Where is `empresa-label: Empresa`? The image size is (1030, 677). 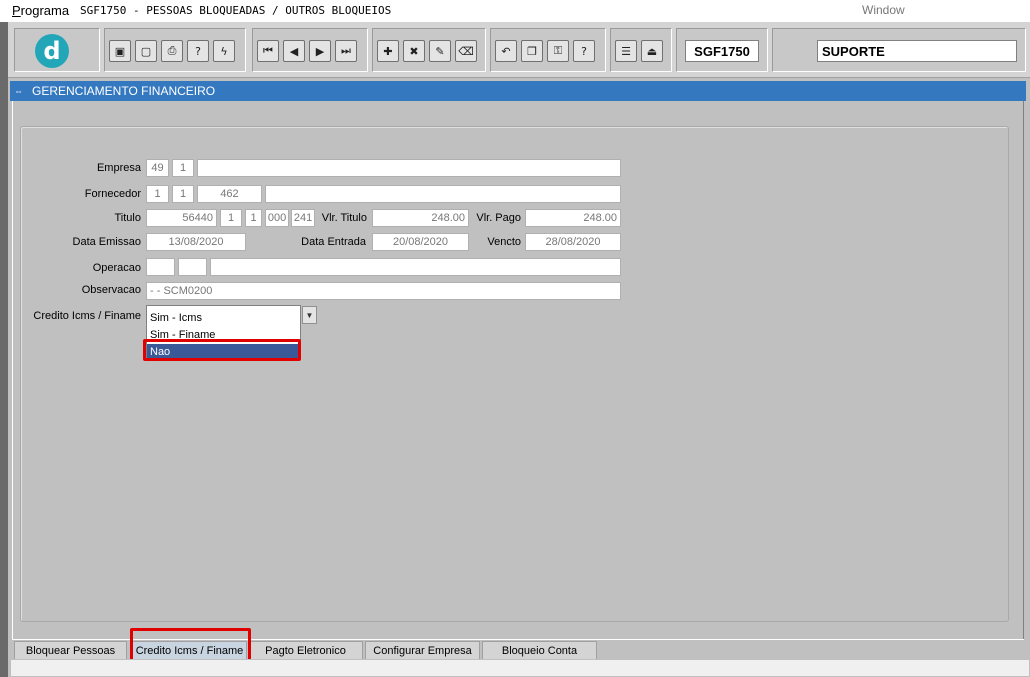
empresa-label: Empresa is located at coordinates (118, 168).